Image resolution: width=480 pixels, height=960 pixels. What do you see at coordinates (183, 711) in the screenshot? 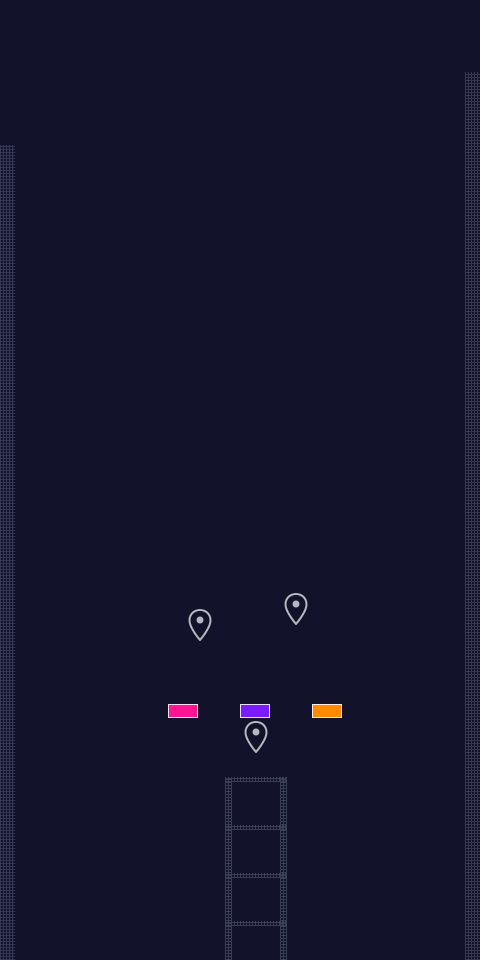
I see `pink-pad` at bounding box center [183, 711].